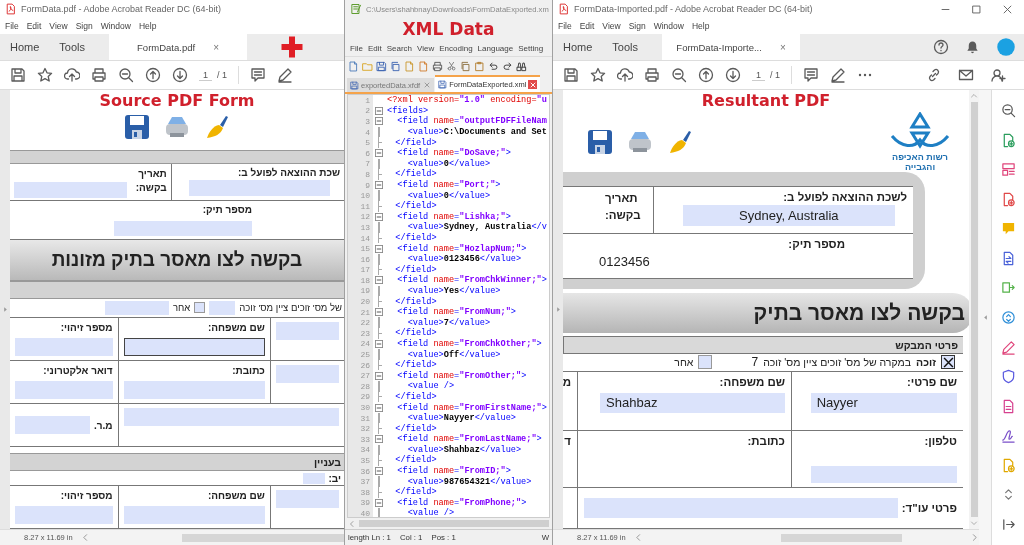 This screenshot has height=545, width=1024. Describe the element at coordinates (700, 26) in the screenshot. I see `menu-item: Help` at that location.